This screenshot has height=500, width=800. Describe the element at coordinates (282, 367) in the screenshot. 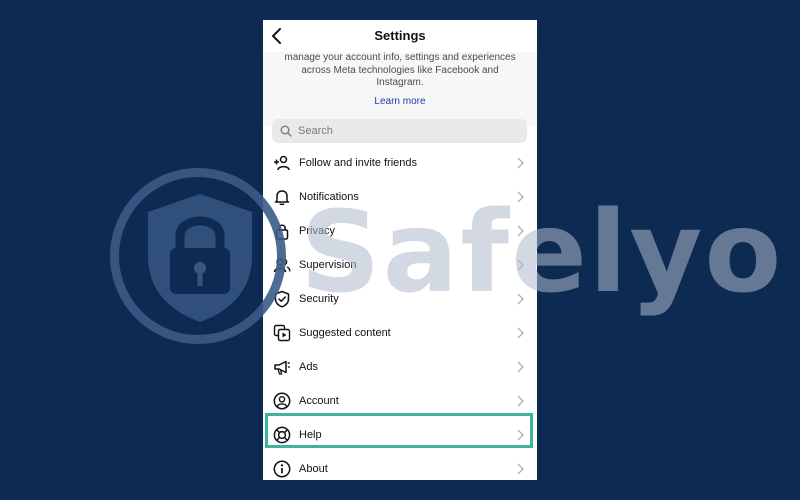

I see `megaphone-icon` at that location.